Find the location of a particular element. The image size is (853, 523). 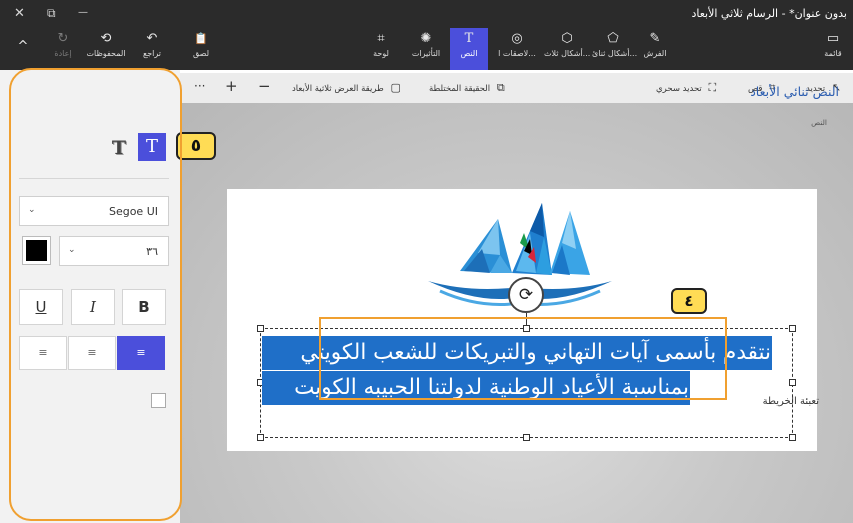

text-3d-icon: T is located at coordinates (119, 148).